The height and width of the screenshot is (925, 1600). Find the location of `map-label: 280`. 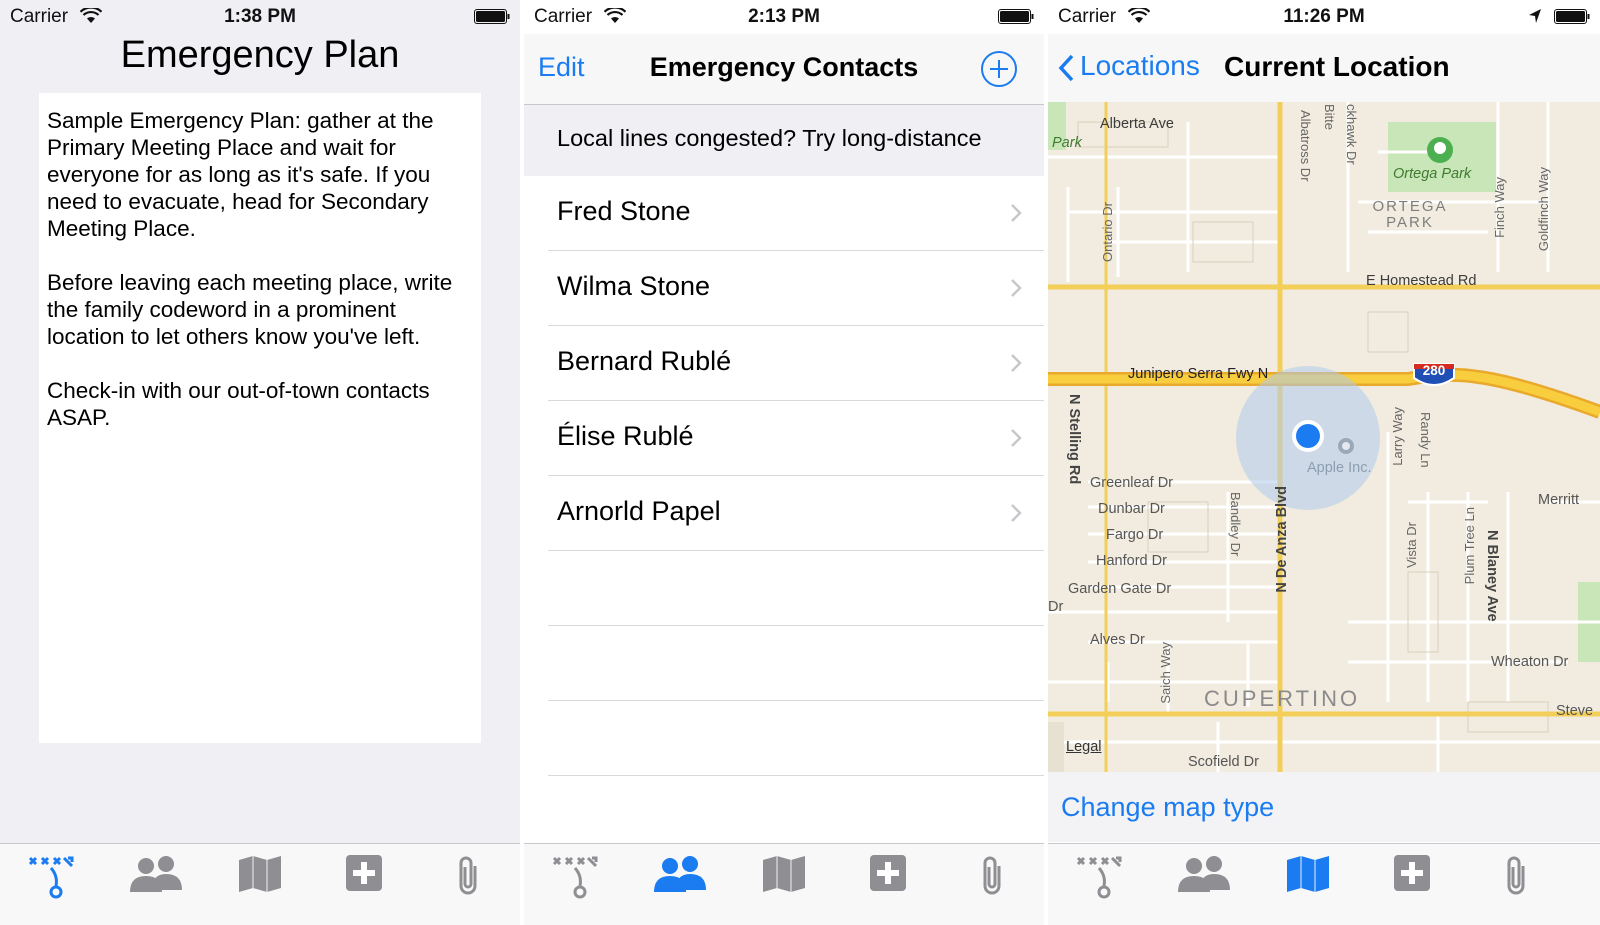

map-label: 280 is located at coordinates (1434, 370).